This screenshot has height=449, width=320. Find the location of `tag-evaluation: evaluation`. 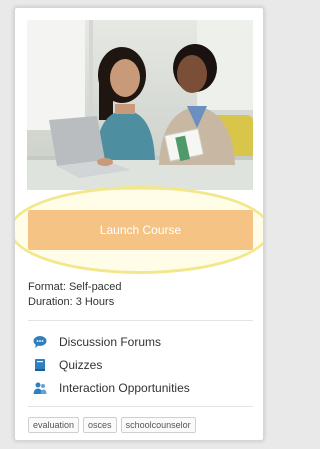

tag-evaluation: evaluation is located at coordinates (54, 425).